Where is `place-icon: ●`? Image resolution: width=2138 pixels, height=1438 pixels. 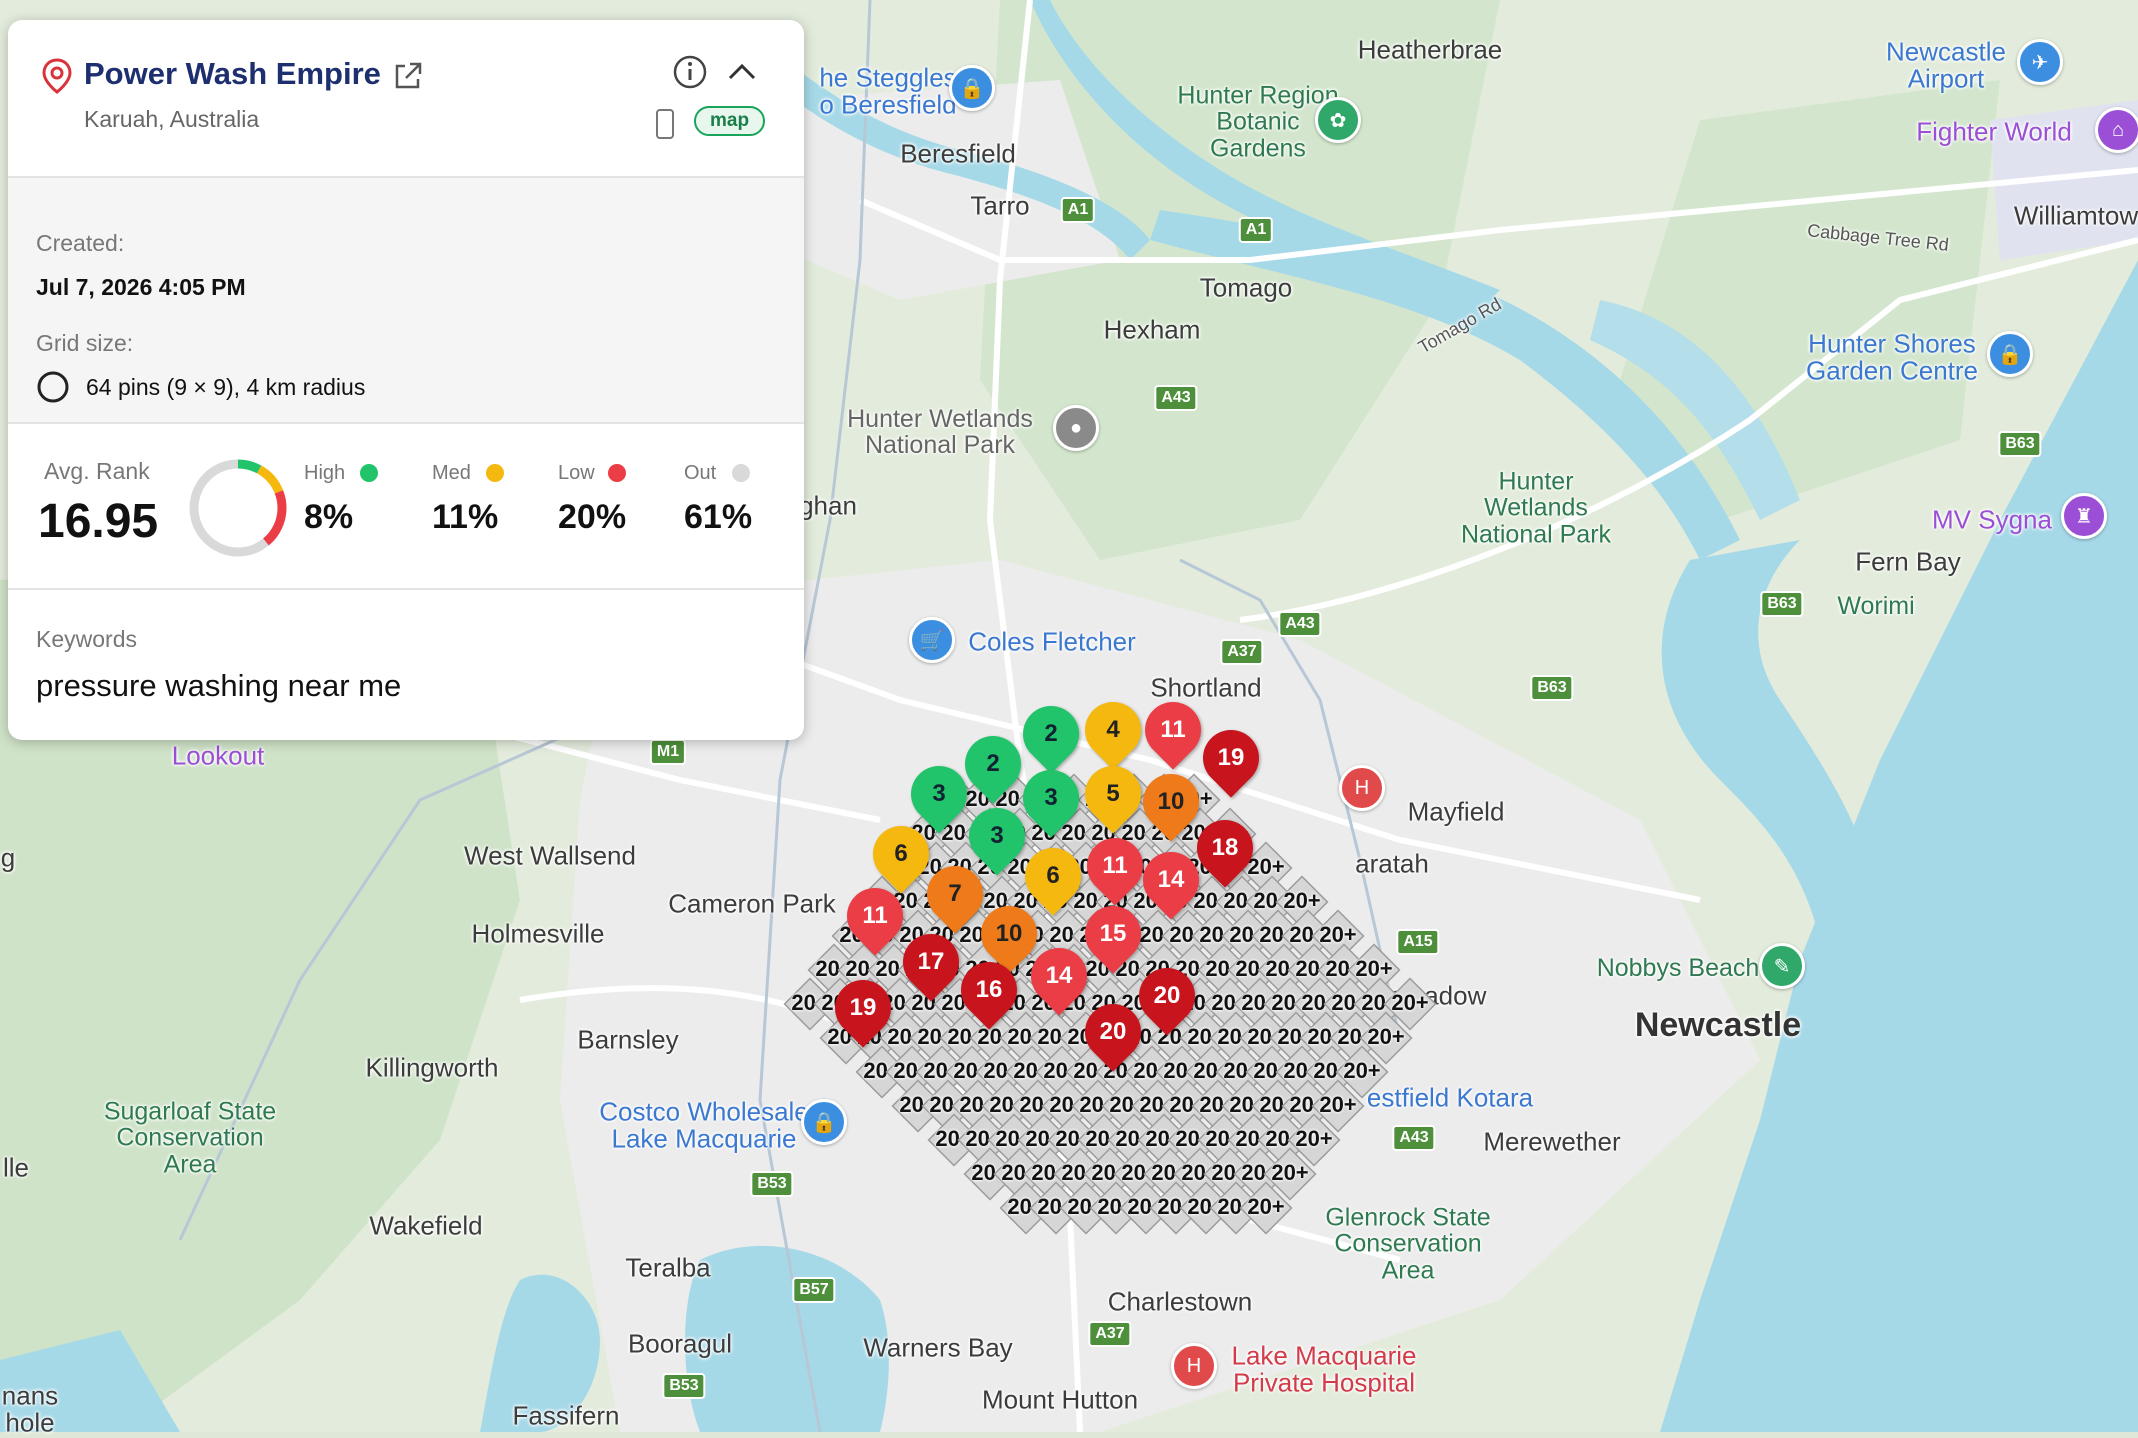 place-icon: ● is located at coordinates (1076, 428).